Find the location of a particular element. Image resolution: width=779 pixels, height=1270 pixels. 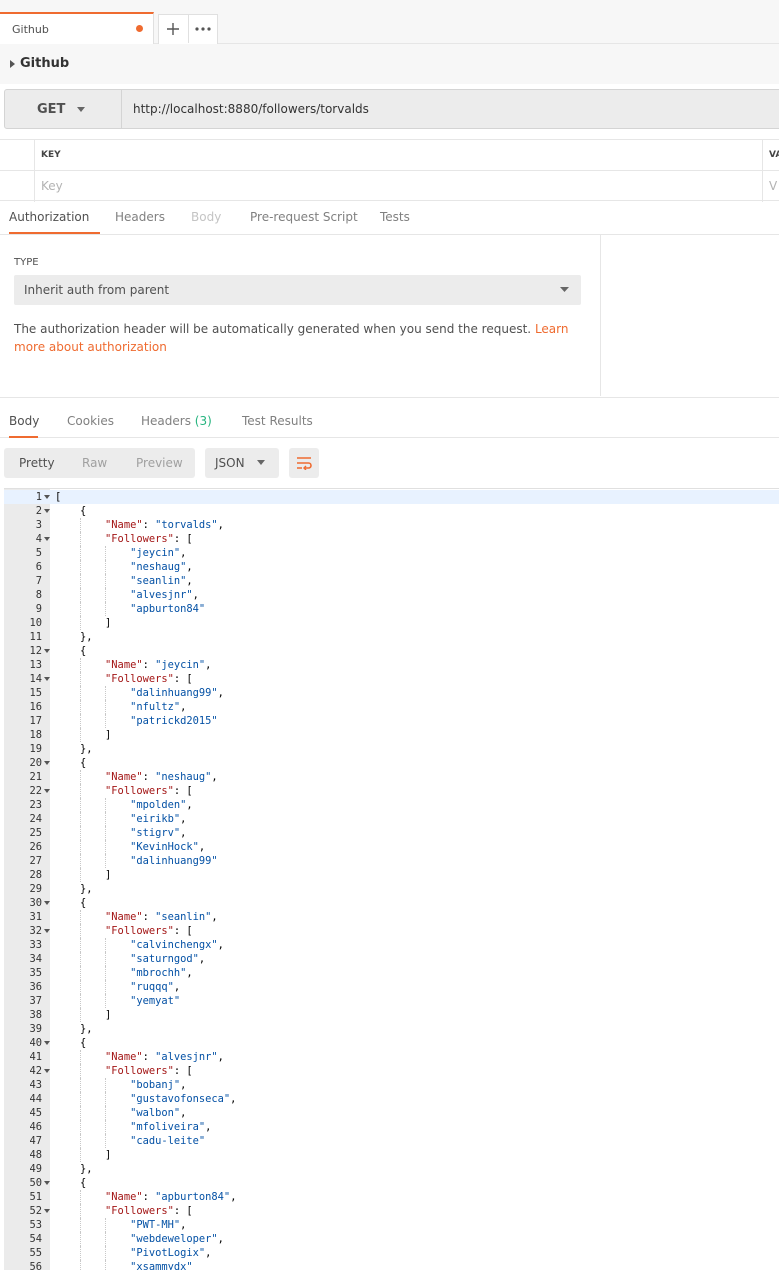

line-number: 8 is located at coordinates (38, 595).